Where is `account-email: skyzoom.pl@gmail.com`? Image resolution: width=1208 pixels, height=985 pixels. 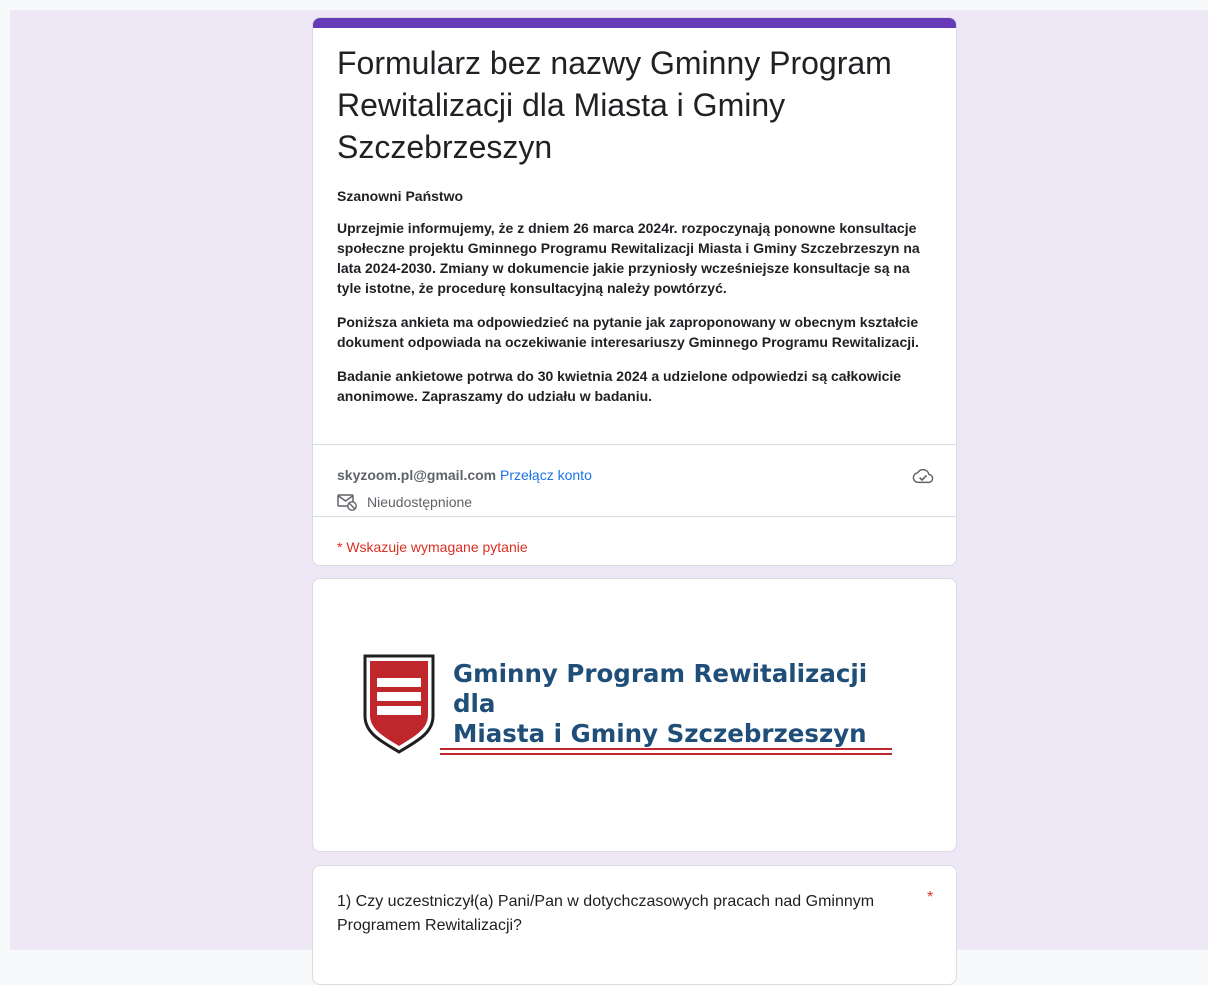
account-email: skyzoom.pl@gmail.com is located at coordinates (417, 475).